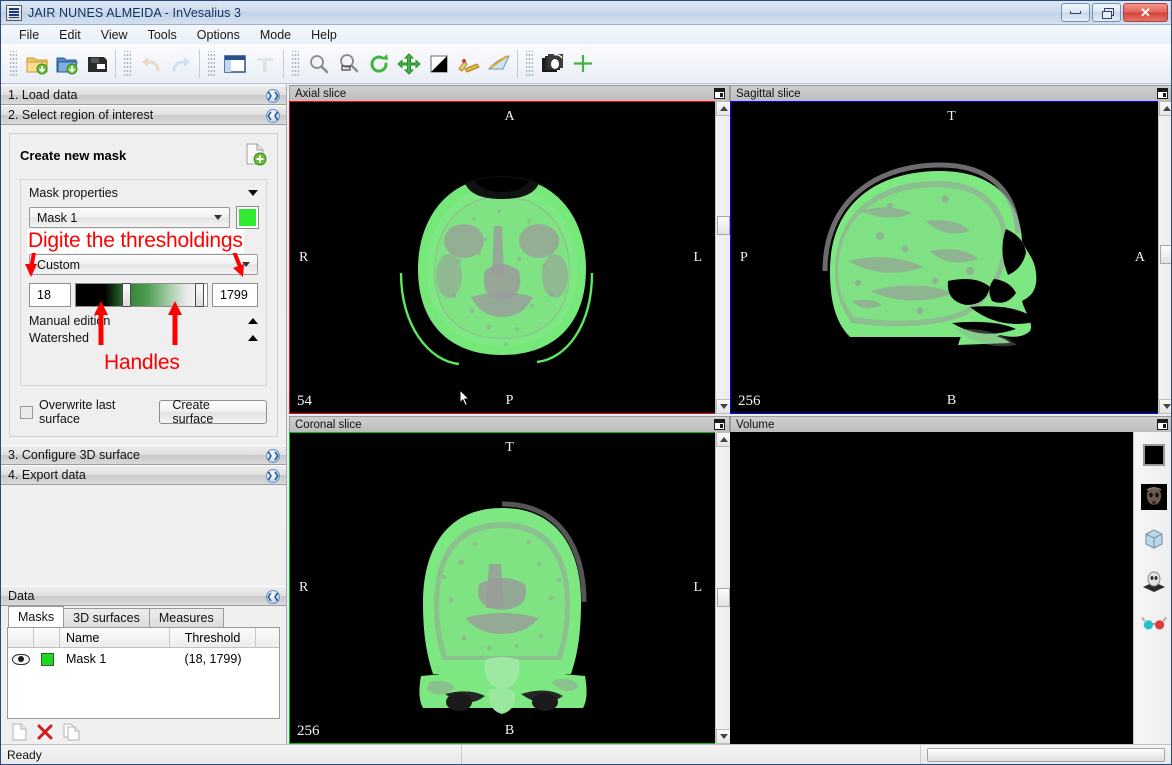 The height and width of the screenshot is (765, 1172). What do you see at coordinates (143, 596) in the screenshot?
I see `sidebar-section-data: Data ❮❮` at bounding box center [143, 596].